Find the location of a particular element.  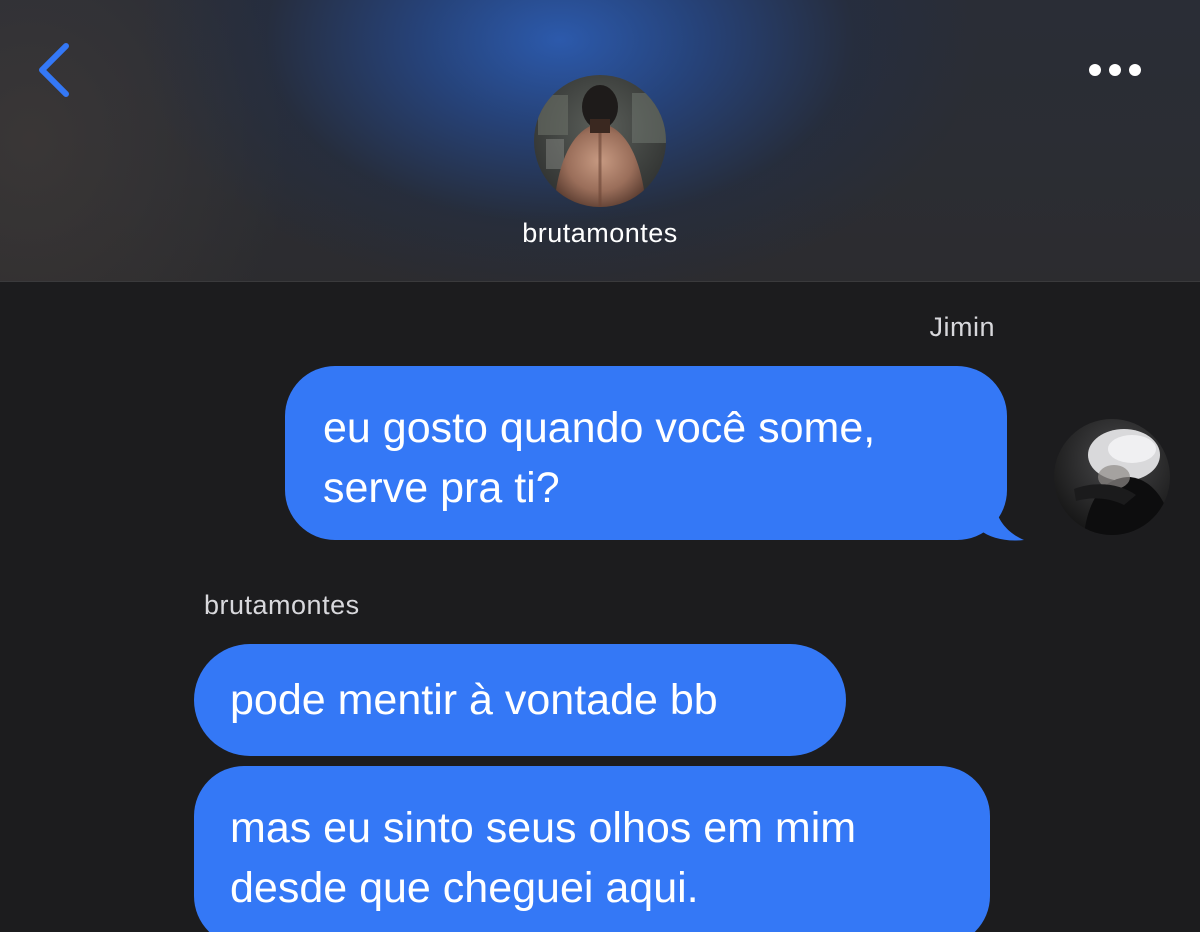

message-text-line: desde que cheguei aqui. is located at coordinates (464, 888).